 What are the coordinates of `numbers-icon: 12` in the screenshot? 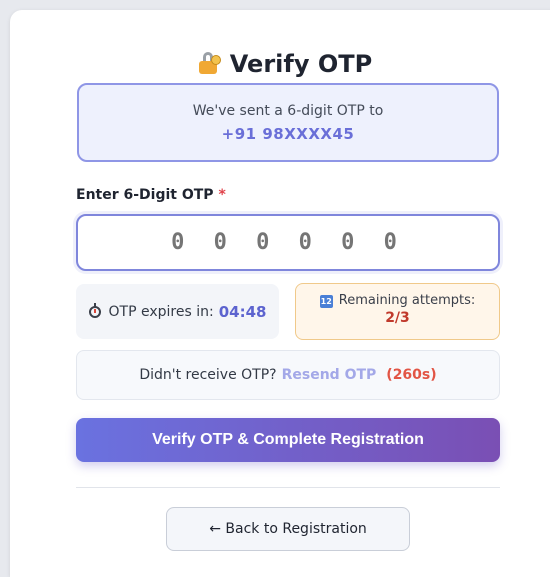 It's located at (326, 301).